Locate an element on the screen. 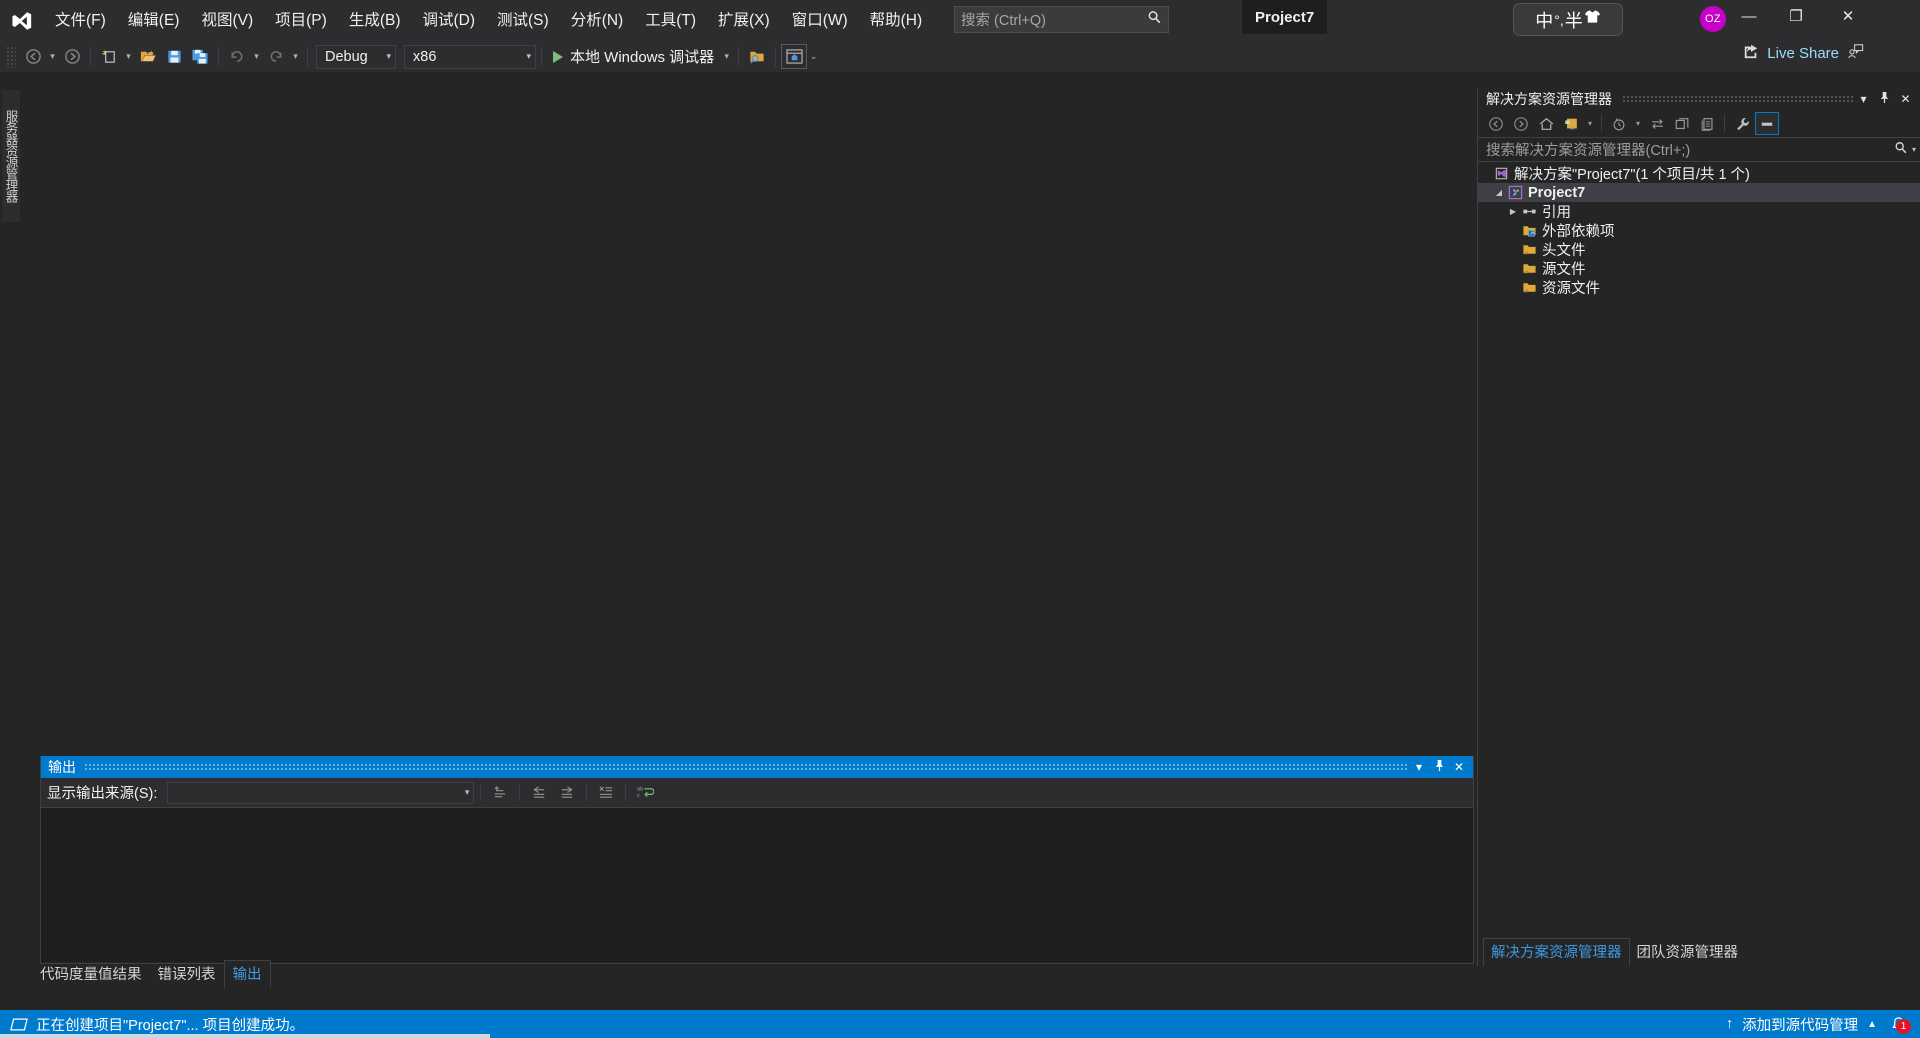  tree-row-source-files: 源文件 is located at coordinates (1699, 268).